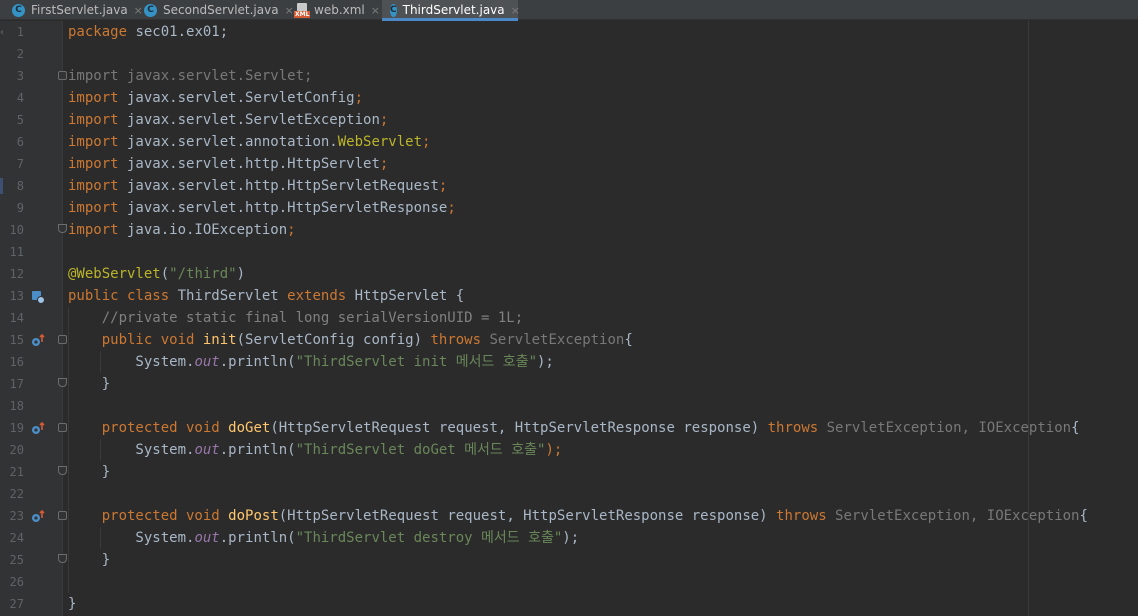 This screenshot has height=616, width=1138. I want to click on line-number: 9, so click(20, 208).